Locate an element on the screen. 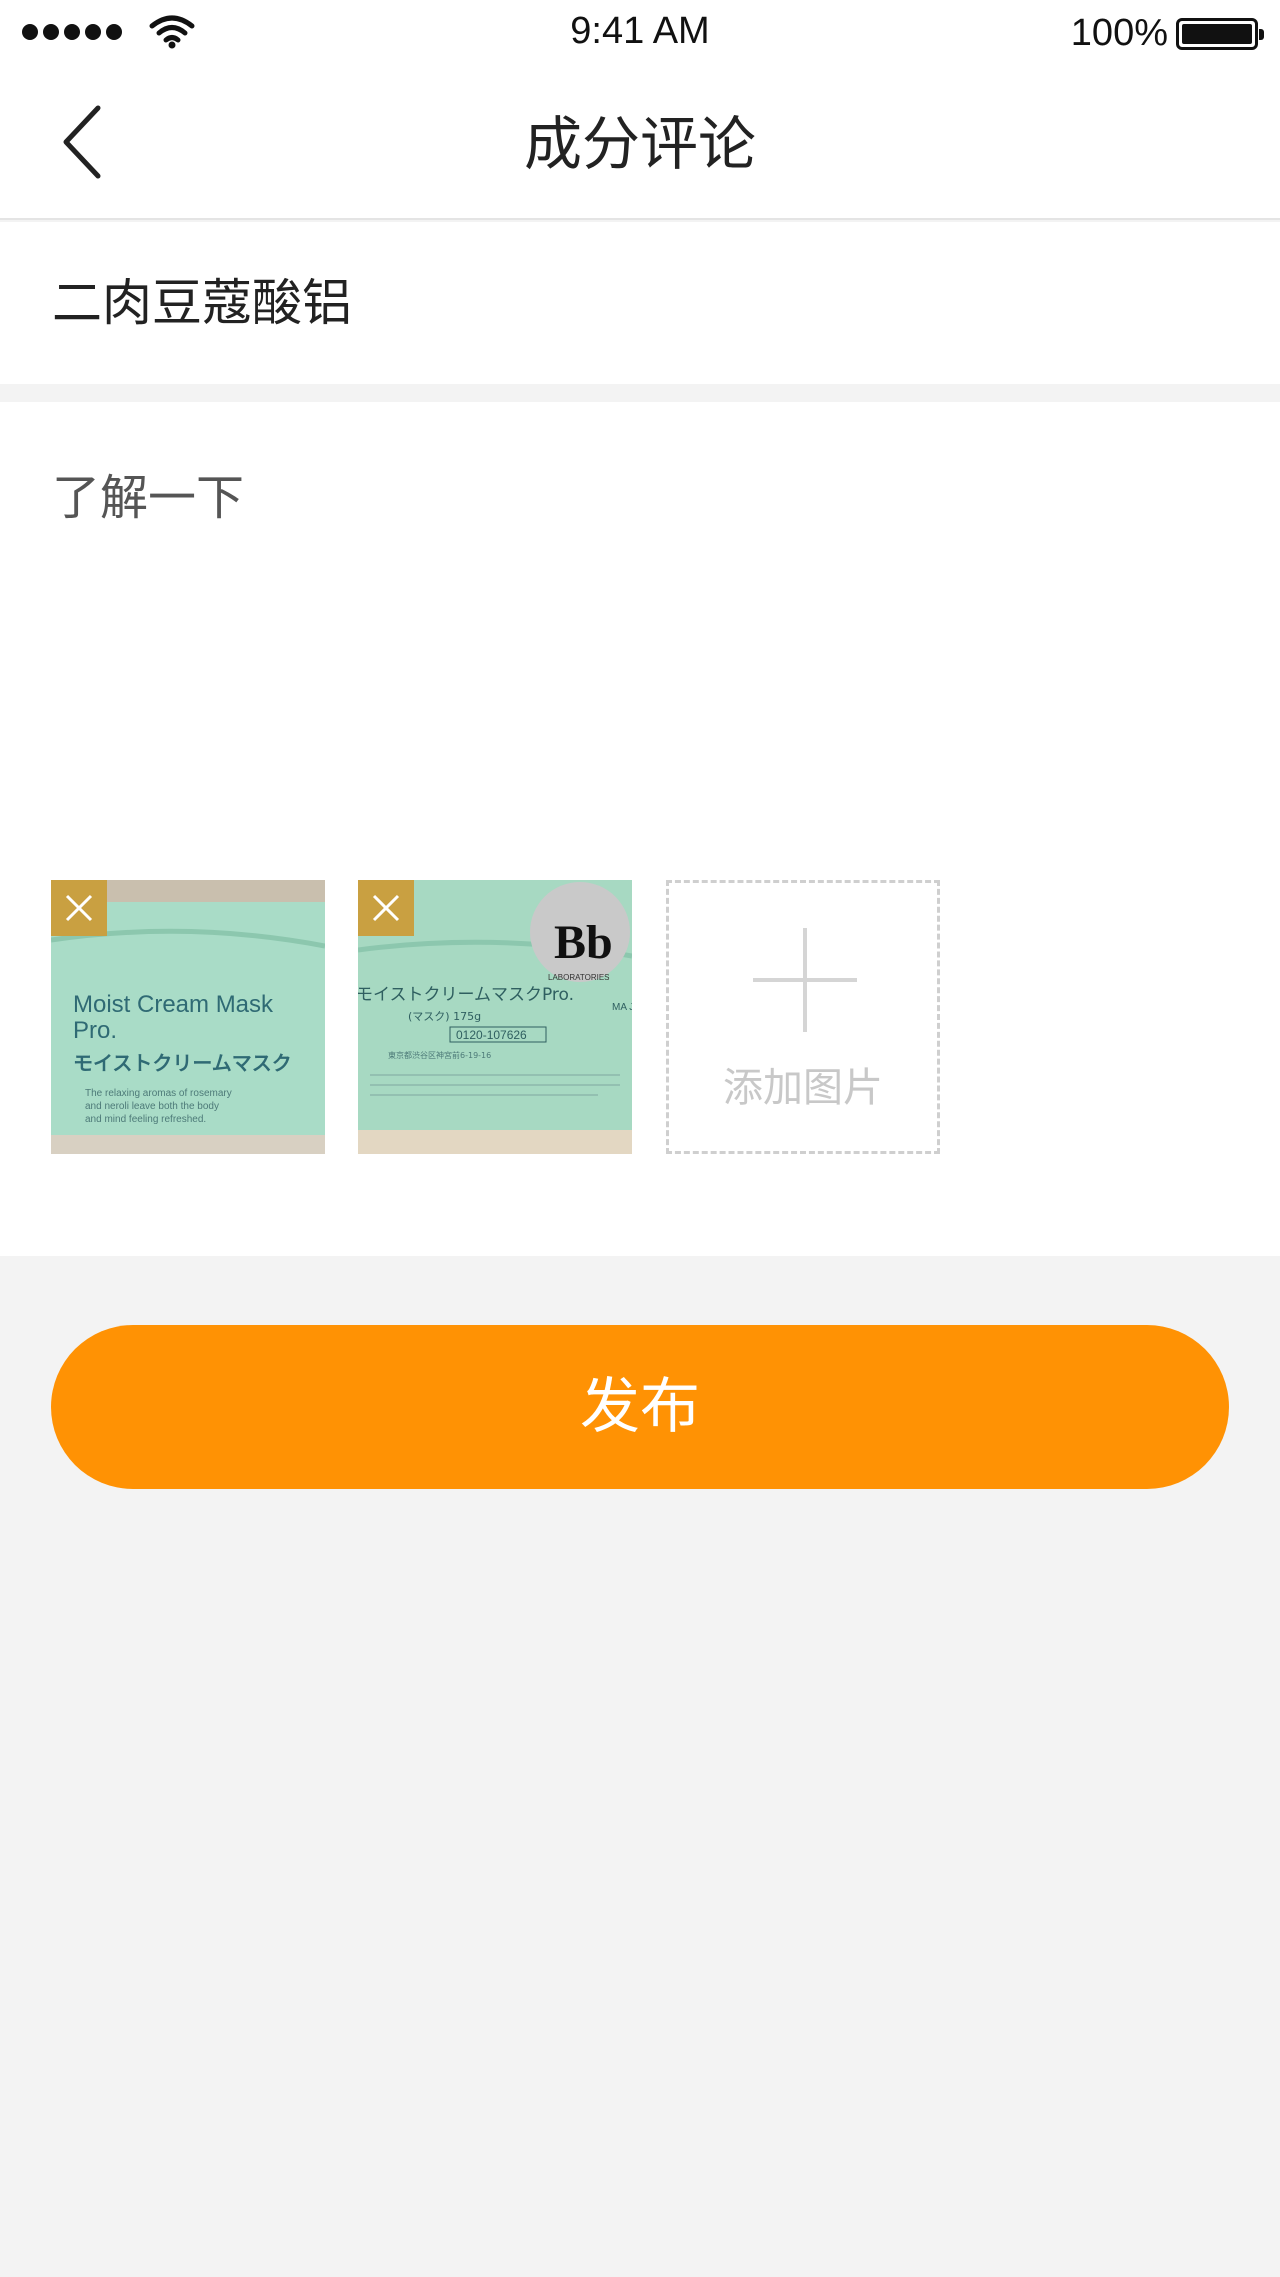 This screenshot has height=2277, width=1280. photo-label-text: 東京都渋谷区神宮前6-19-16 is located at coordinates (439, 1055).